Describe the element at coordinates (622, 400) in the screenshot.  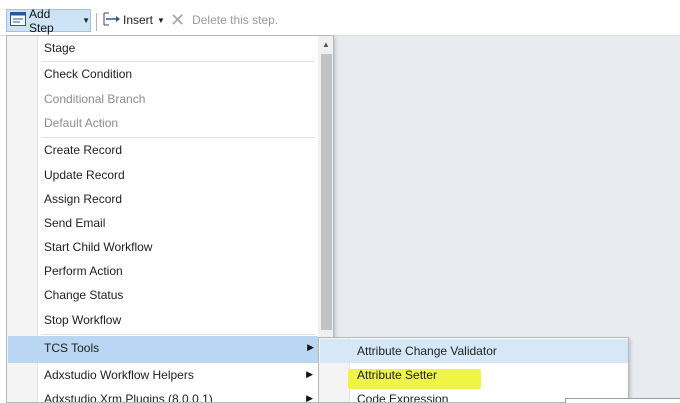
I see `canvas-step-box` at that location.